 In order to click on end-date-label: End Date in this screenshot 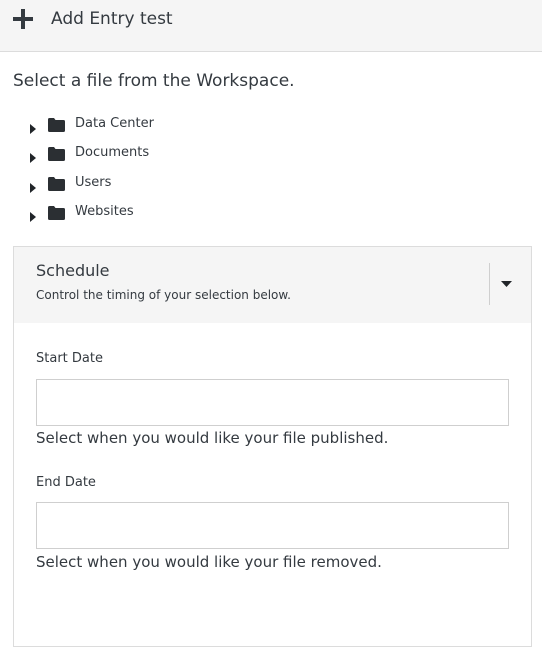, I will do `click(66, 482)`.